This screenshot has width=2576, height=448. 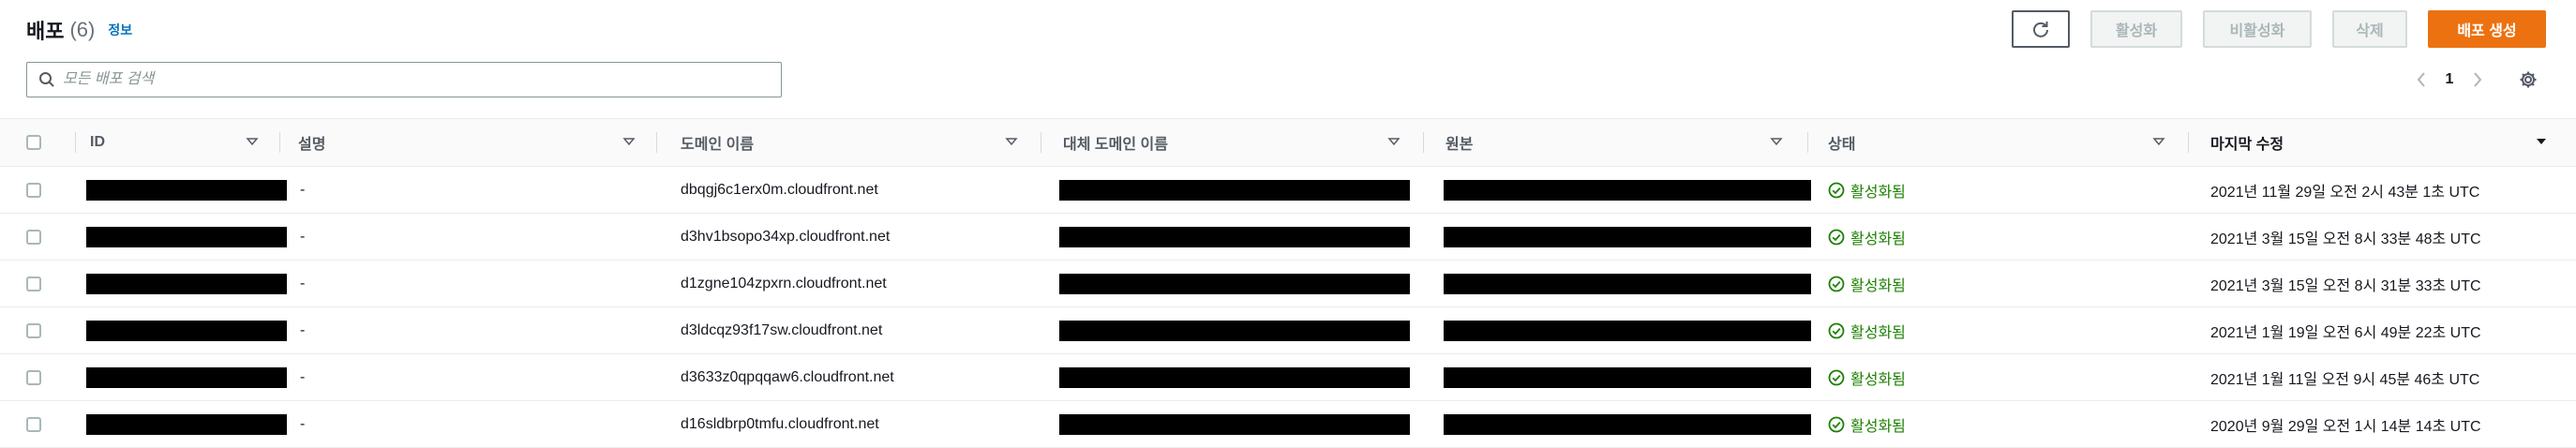 What do you see at coordinates (2542, 142) in the screenshot?
I see `sort-descending-icon` at bounding box center [2542, 142].